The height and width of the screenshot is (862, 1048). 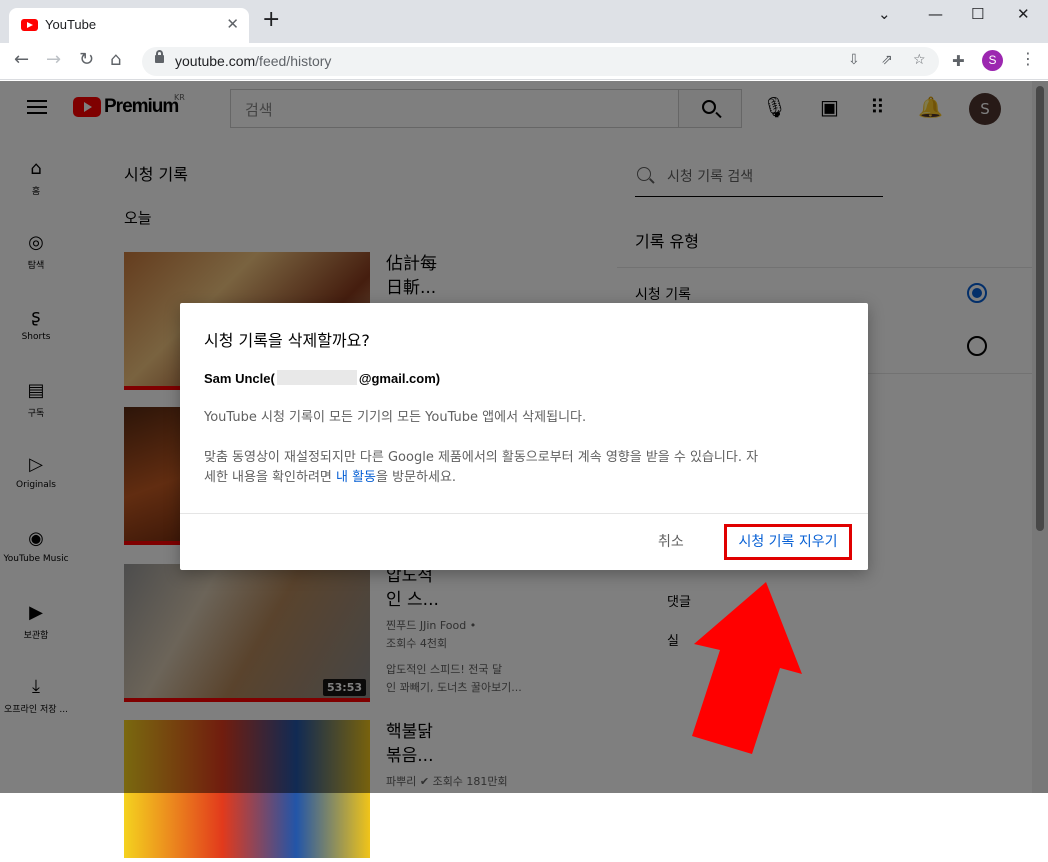 I want to click on address-bar: youtube.com/feed/history ⇩ ⇗ ☆, so click(x=540, y=61).